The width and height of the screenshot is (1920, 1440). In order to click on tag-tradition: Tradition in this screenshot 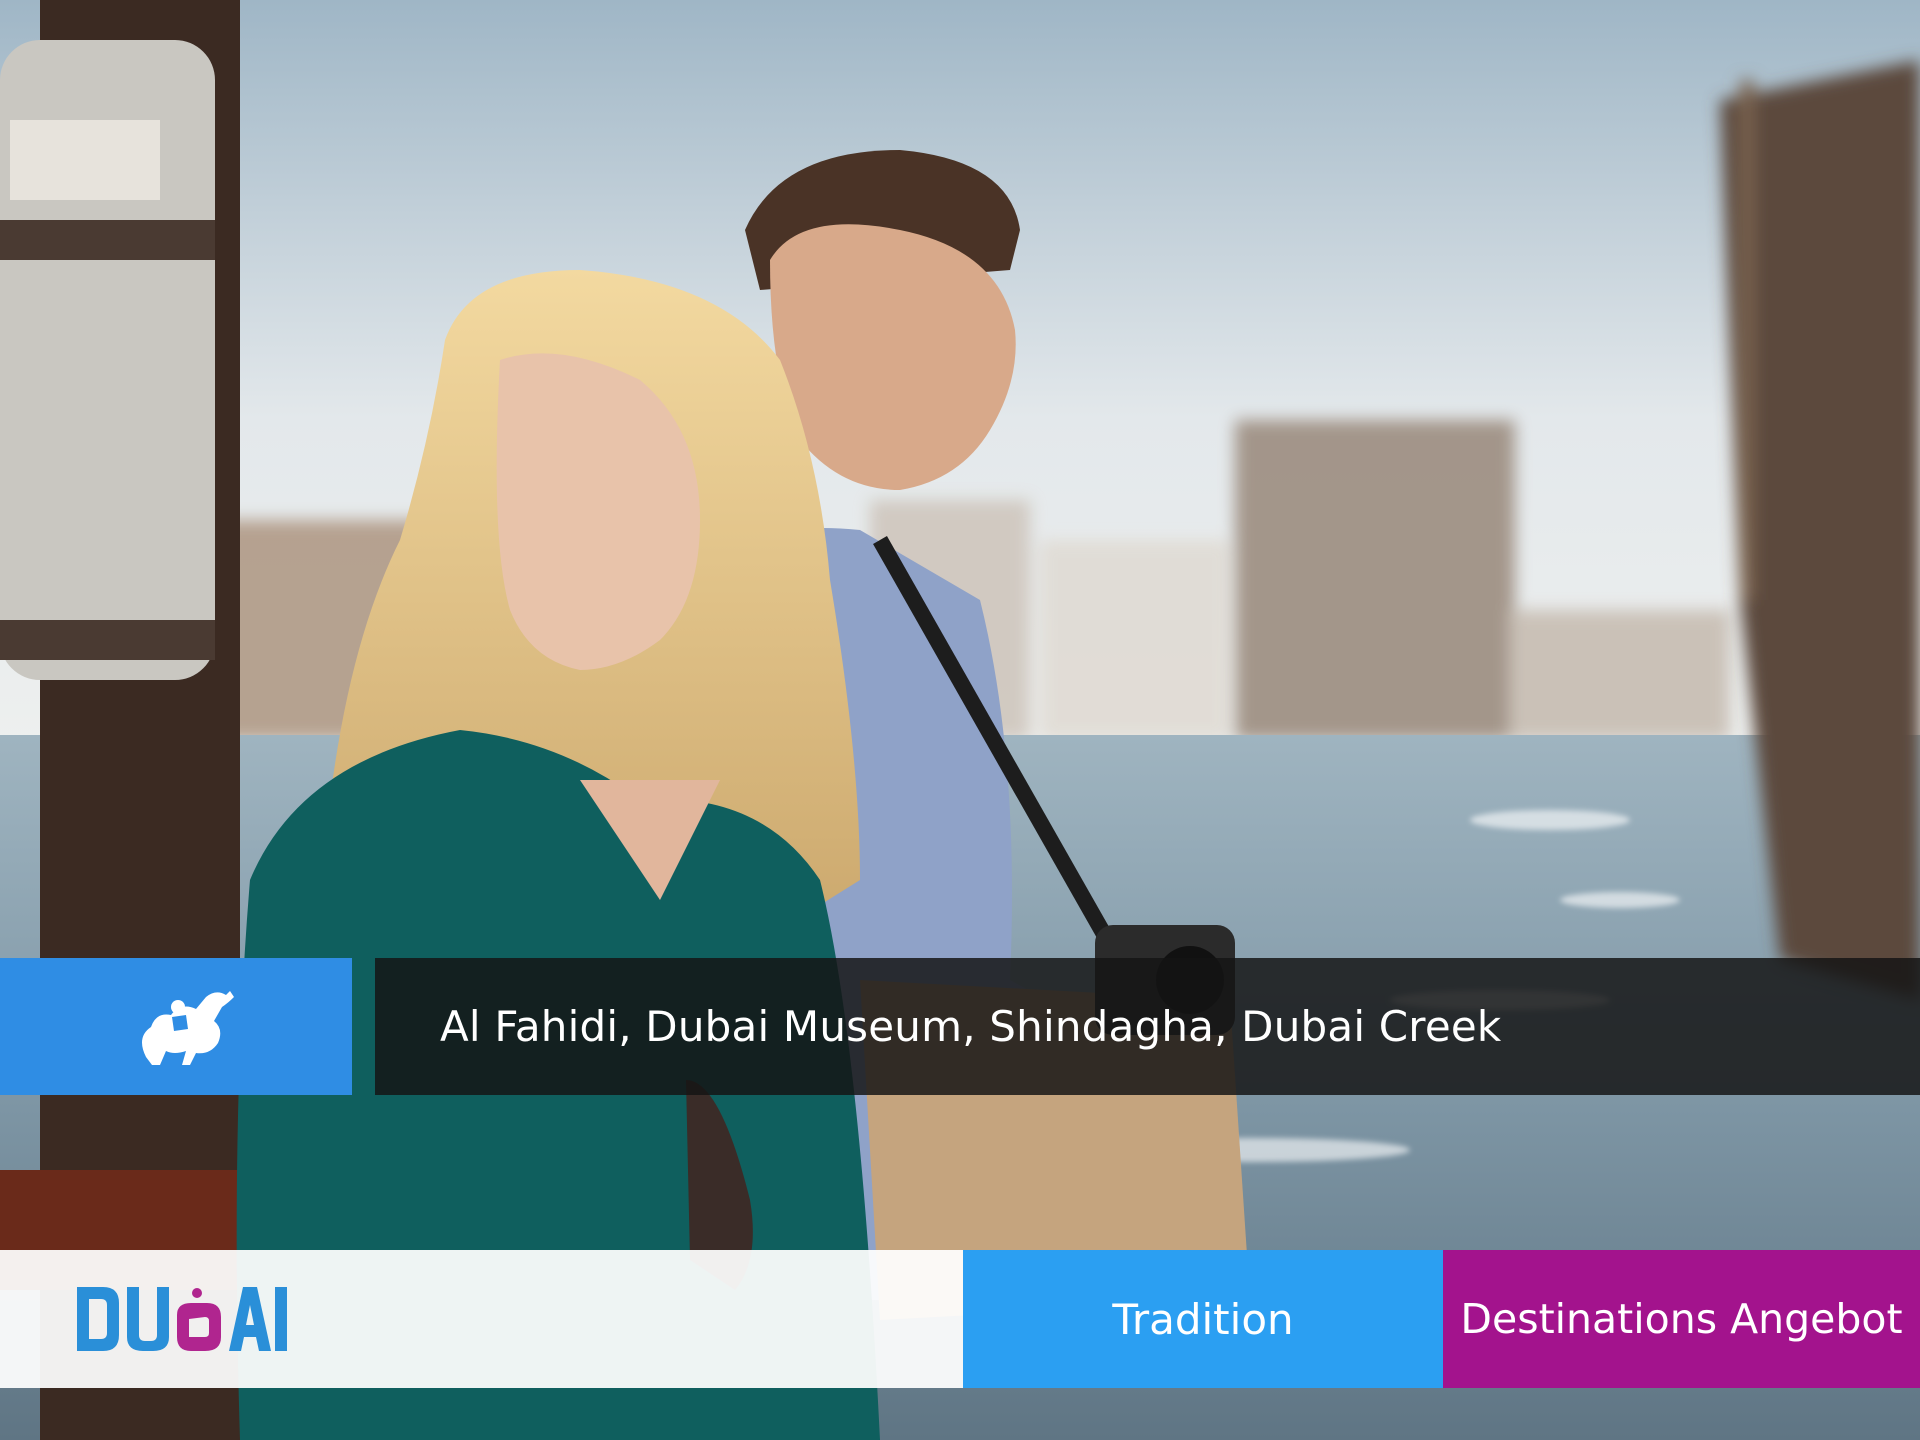, I will do `click(1203, 1319)`.